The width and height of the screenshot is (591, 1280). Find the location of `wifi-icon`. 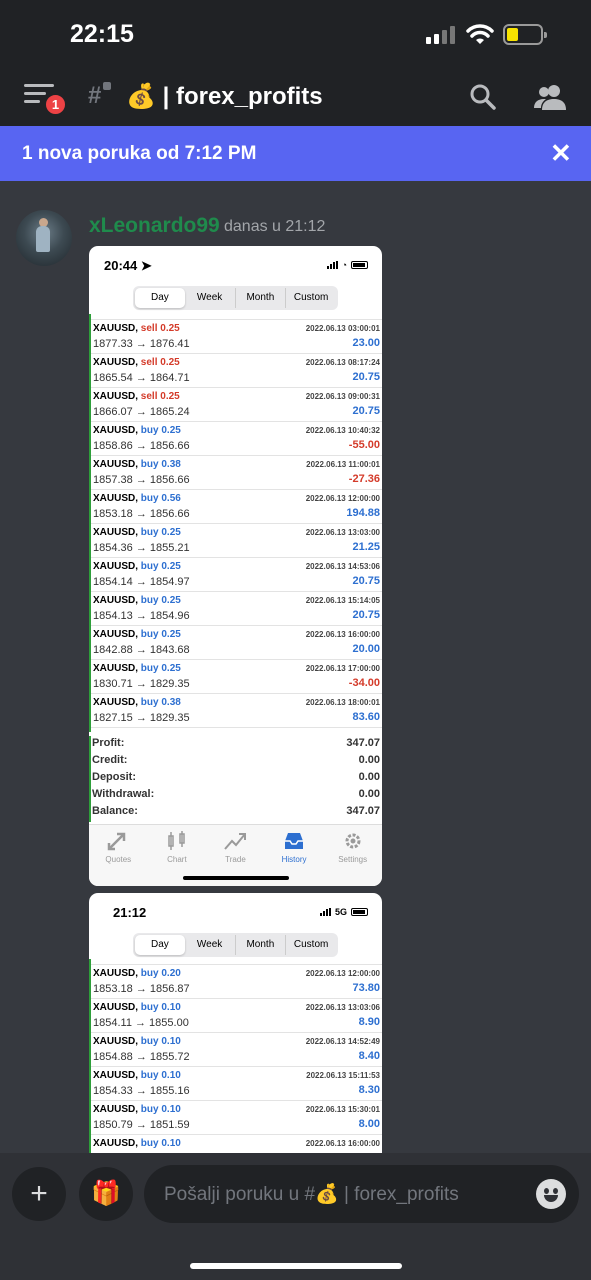

wifi-icon is located at coordinates (480, 34).